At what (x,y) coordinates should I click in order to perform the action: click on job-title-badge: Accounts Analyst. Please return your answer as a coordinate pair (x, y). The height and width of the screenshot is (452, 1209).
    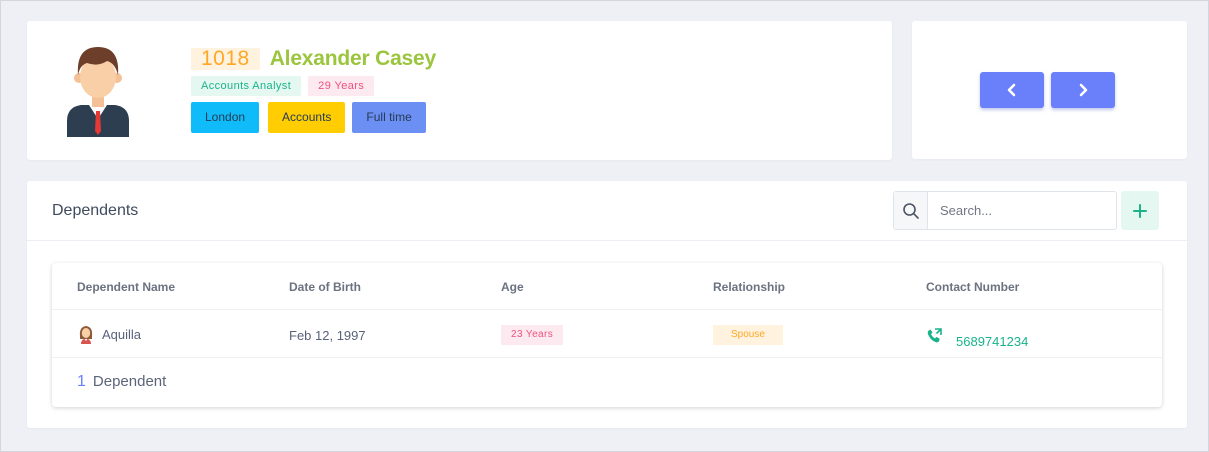
    Looking at the image, I should click on (246, 86).